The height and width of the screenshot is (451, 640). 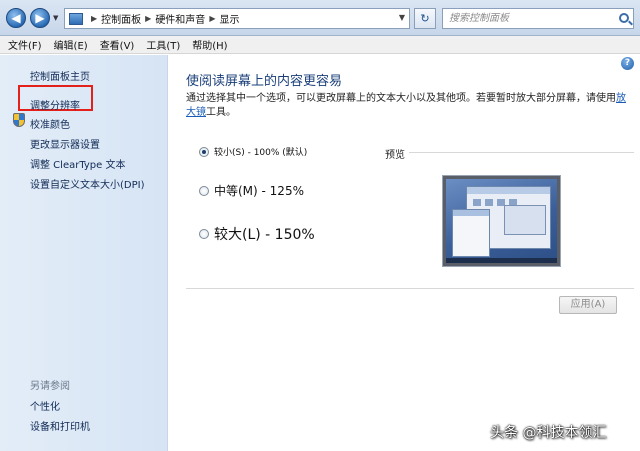 I want to click on back-button: ◀, so click(x=16, y=18).